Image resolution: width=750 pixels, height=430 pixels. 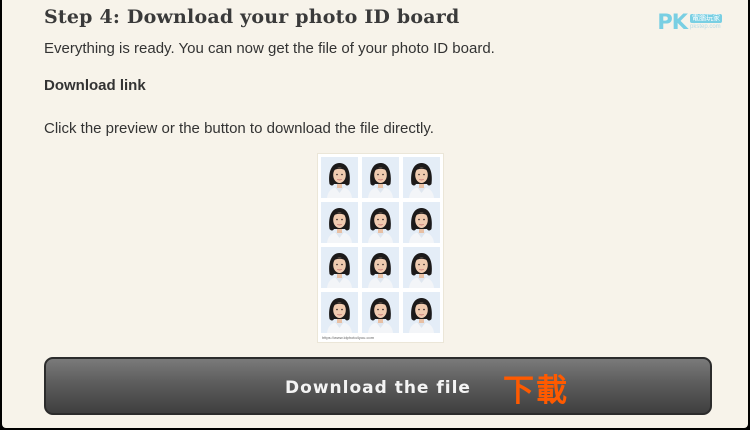 I want to click on pk-watermark-logo: PK 電腦玩家 pkstep.com, so click(x=689, y=22).